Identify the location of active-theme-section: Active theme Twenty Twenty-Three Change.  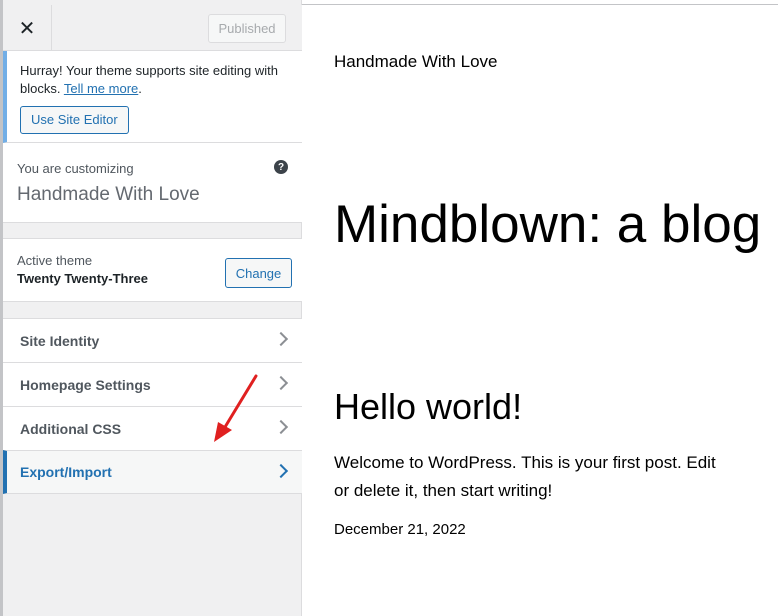
(152, 270).